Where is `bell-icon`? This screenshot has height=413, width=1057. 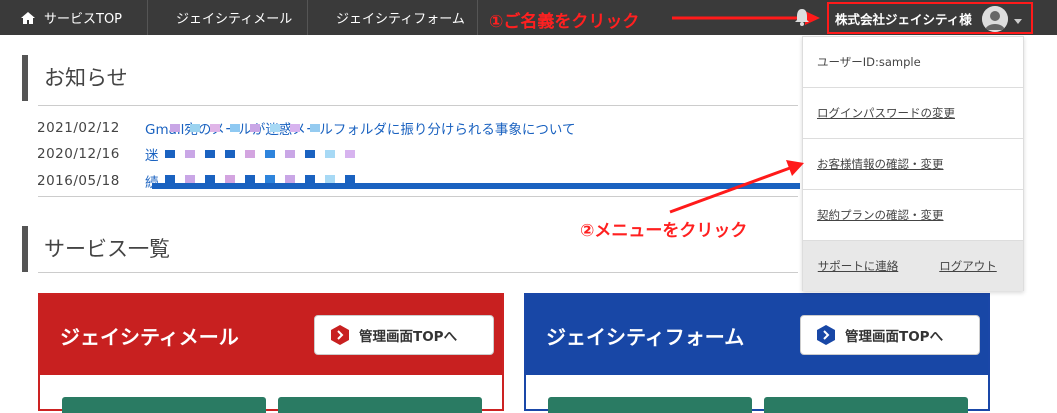
bell-icon is located at coordinates (802, 17).